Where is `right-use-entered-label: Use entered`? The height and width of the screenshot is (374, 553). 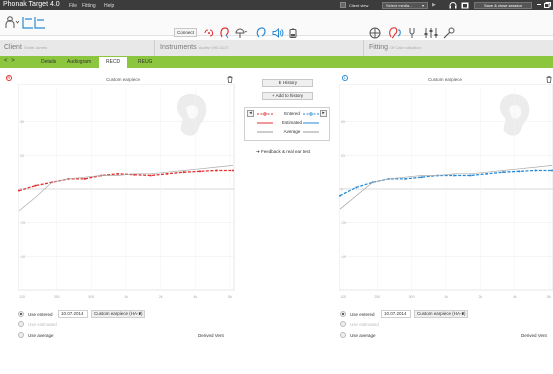 right-use-entered-label: Use entered is located at coordinates (40, 314).